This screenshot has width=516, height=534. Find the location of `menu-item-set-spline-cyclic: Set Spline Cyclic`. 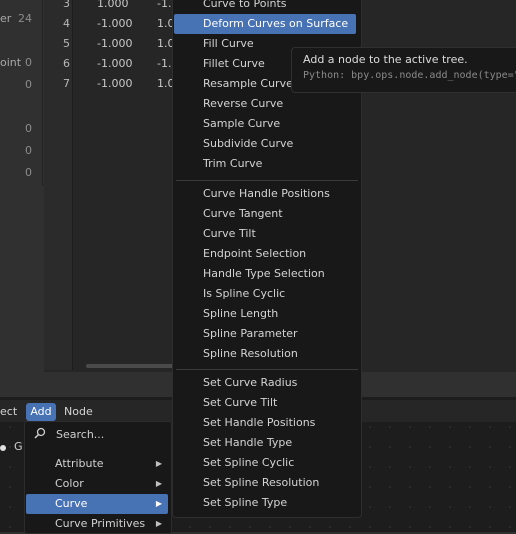

menu-item-set-spline-cyclic: Set Spline Cyclic is located at coordinates (265, 463).